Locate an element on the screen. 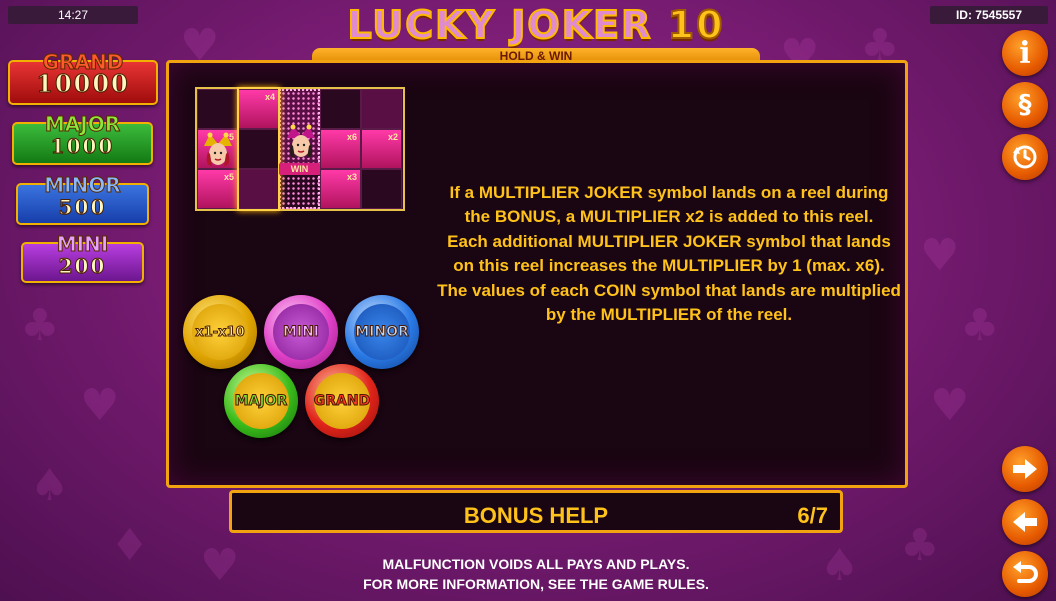 The image size is (1056, 601). mini-coin: MINI is located at coordinates (301, 332).